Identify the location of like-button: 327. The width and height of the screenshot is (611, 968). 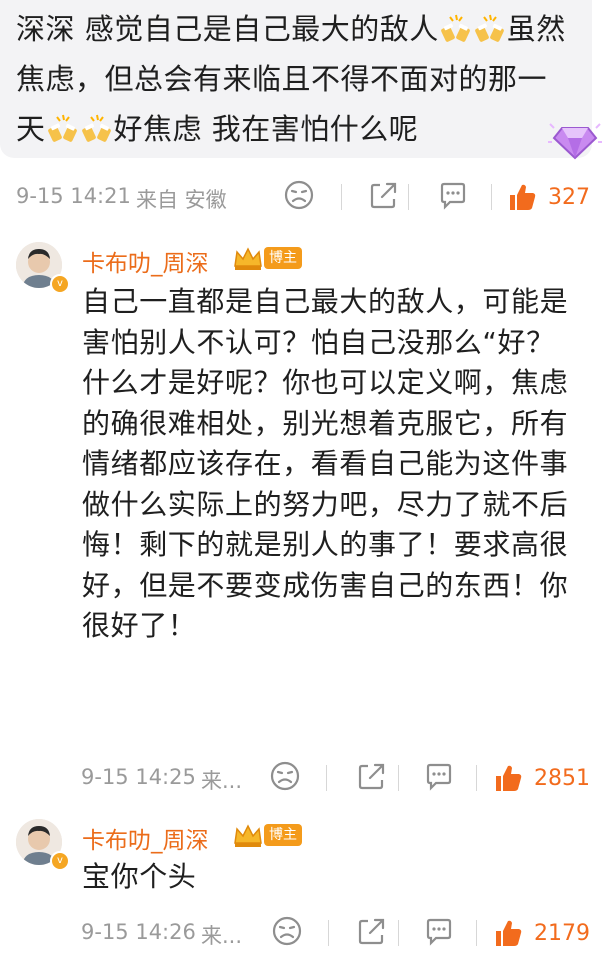
(548, 200).